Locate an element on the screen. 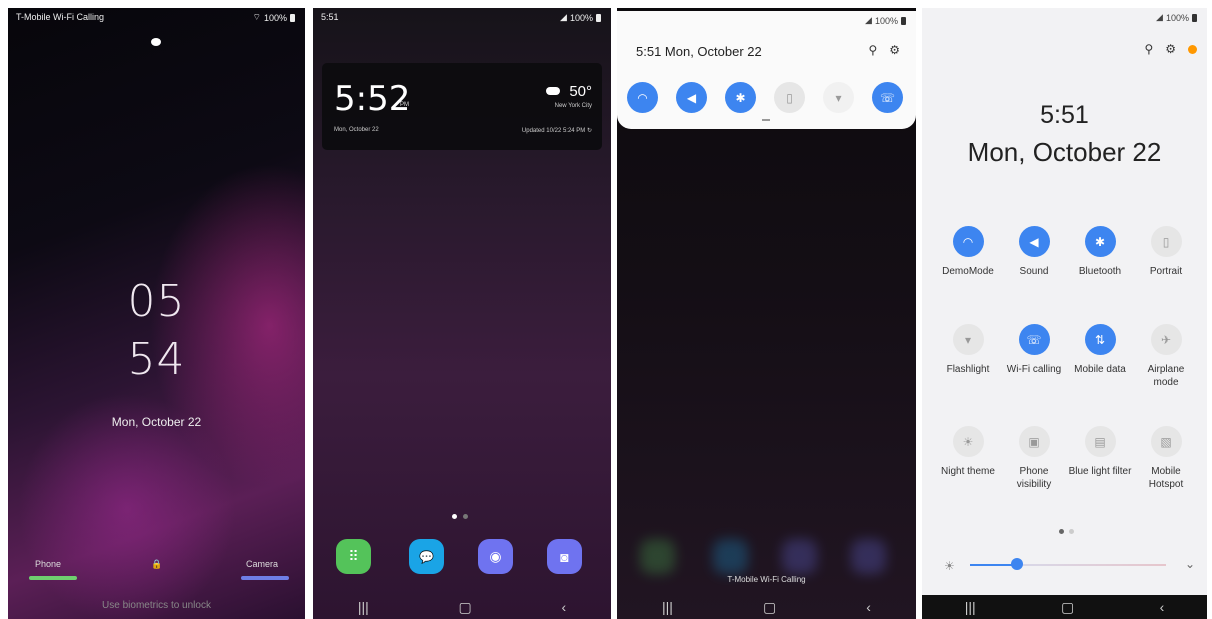 This screenshot has height=619, width=1212. camera-app: ◙ is located at coordinates (564, 556).